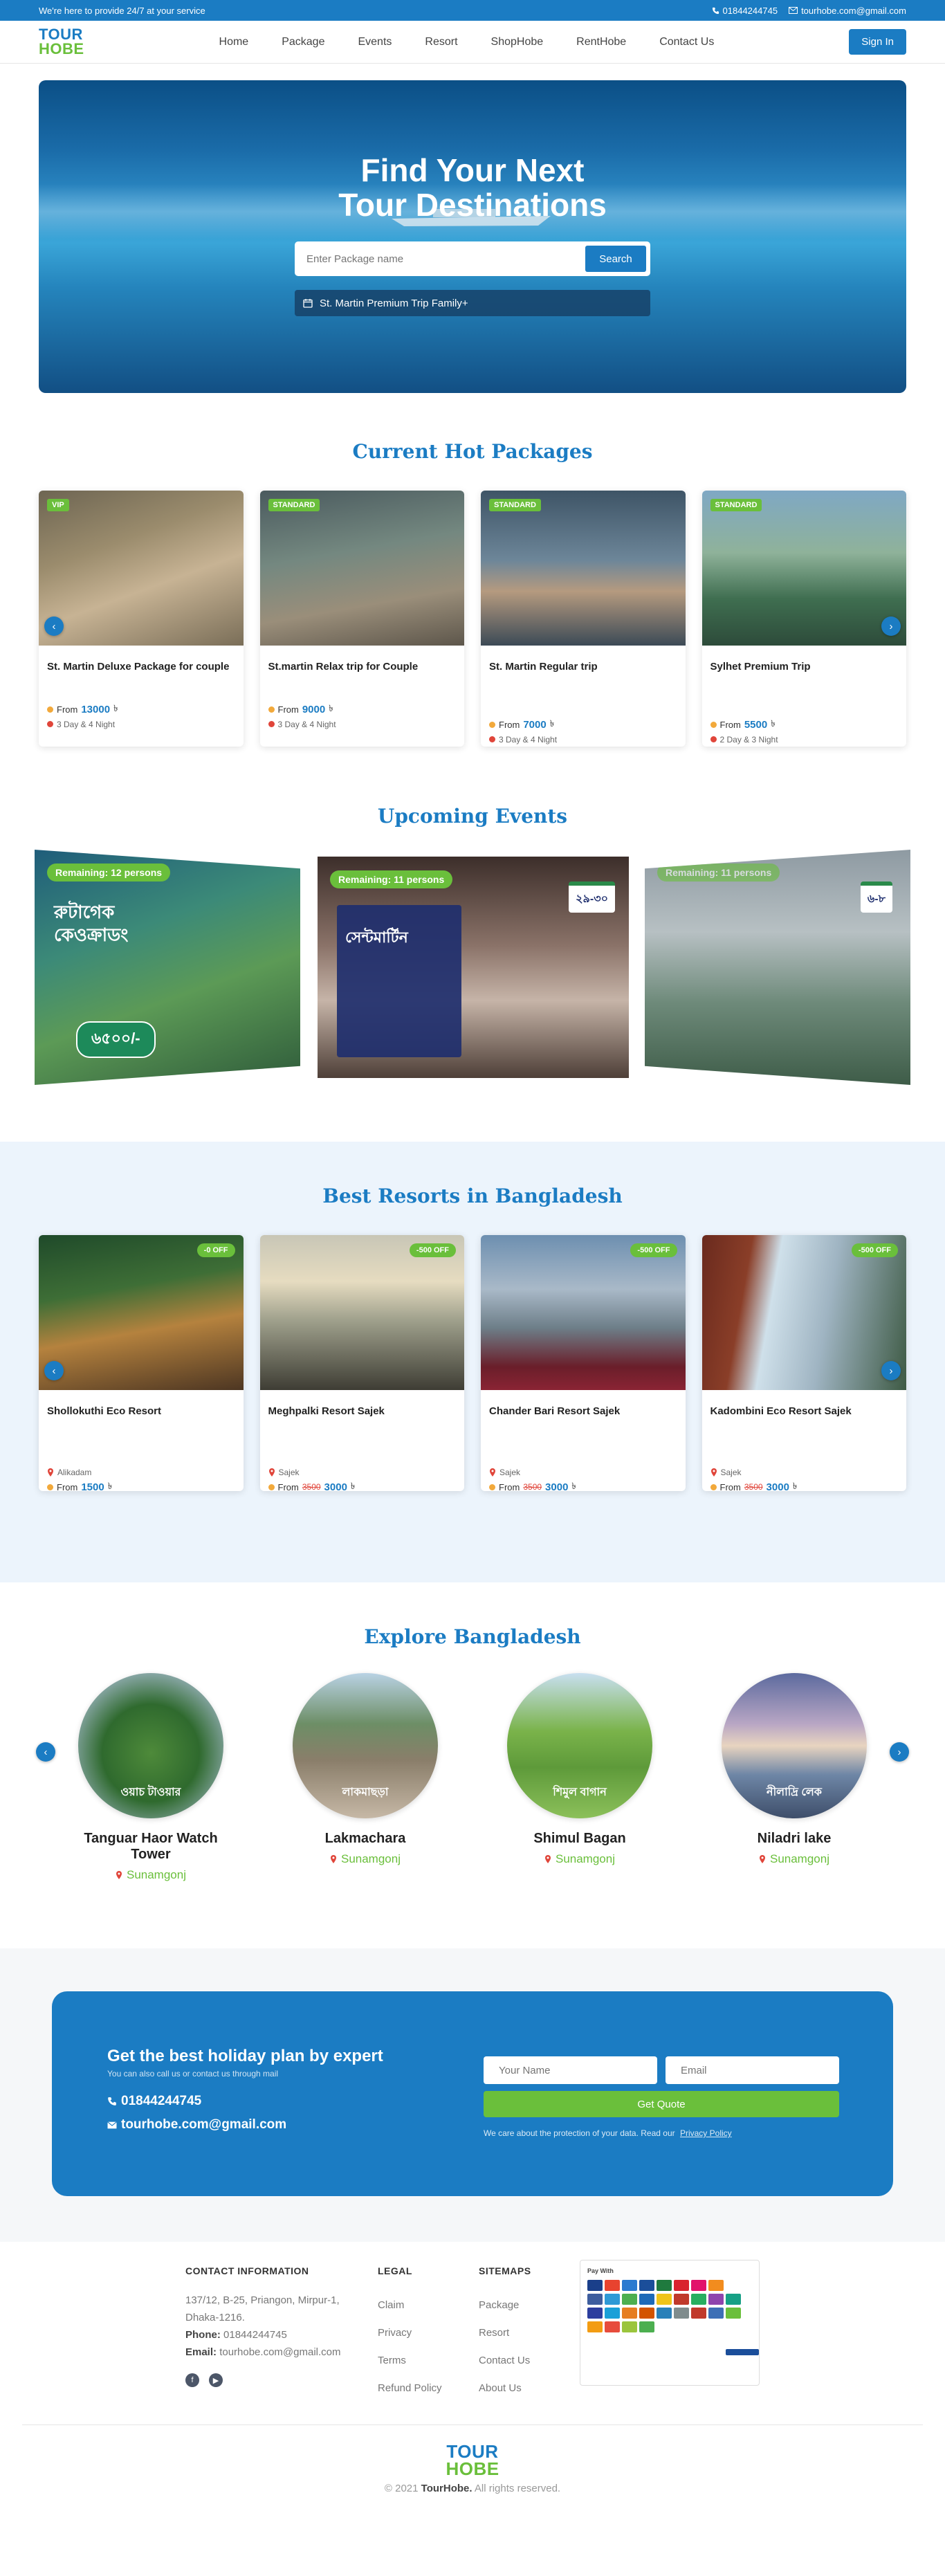  Describe the element at coordinates (520, 2389) in the screenshot. I see `footer-link-about: About Us` at that location.